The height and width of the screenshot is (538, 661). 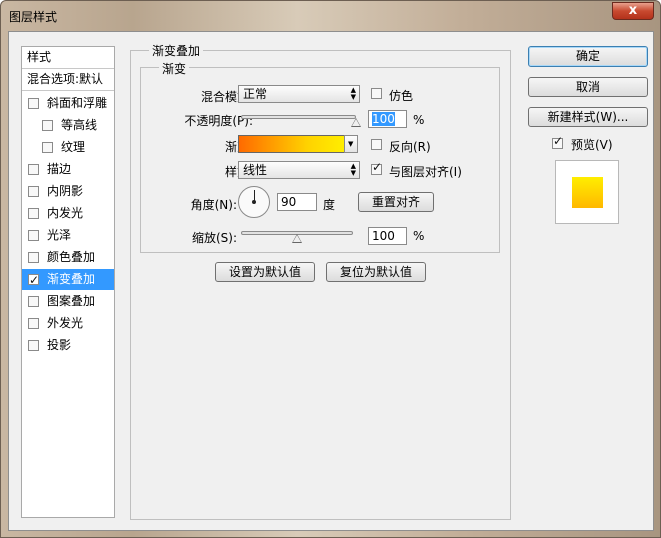 What do you see at coordinates (425, 172) in the screenshot?
I see `align-with-layer-label: 与图层对齐(I)` at bounding box center [425, 172].